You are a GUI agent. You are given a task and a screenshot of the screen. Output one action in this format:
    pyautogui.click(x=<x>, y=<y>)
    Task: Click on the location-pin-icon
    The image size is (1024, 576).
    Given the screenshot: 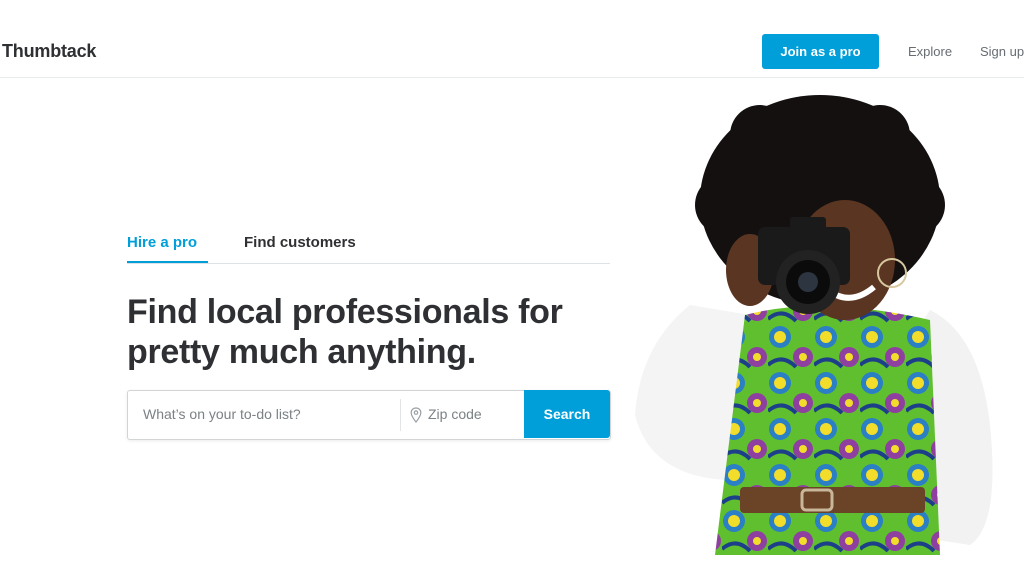 What is the action you would take?
    pyautogui.click(x=416, y=415)
    